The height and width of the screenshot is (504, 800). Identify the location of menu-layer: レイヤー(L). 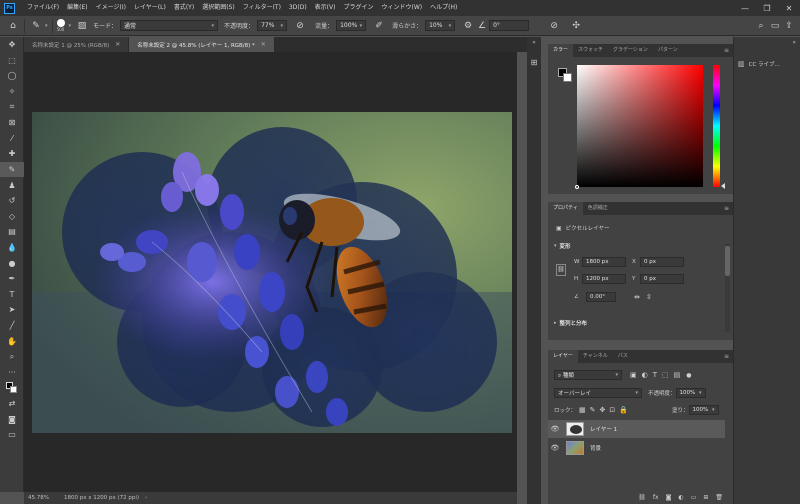
(150, 8).